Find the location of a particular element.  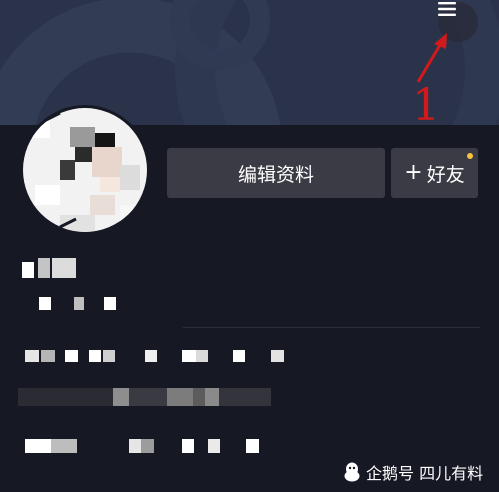

edit-profile-label: 编辑资料 is located at coordinates (275, 174).